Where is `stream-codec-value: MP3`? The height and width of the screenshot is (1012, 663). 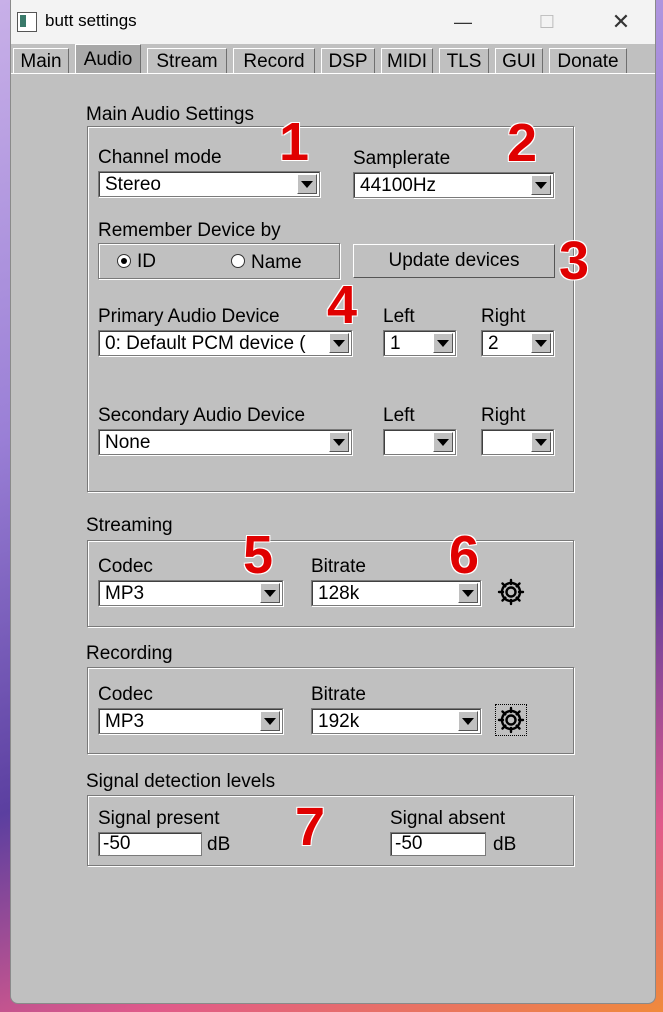
stream-codec-value: MP3 is located at coordinates (125, 593).